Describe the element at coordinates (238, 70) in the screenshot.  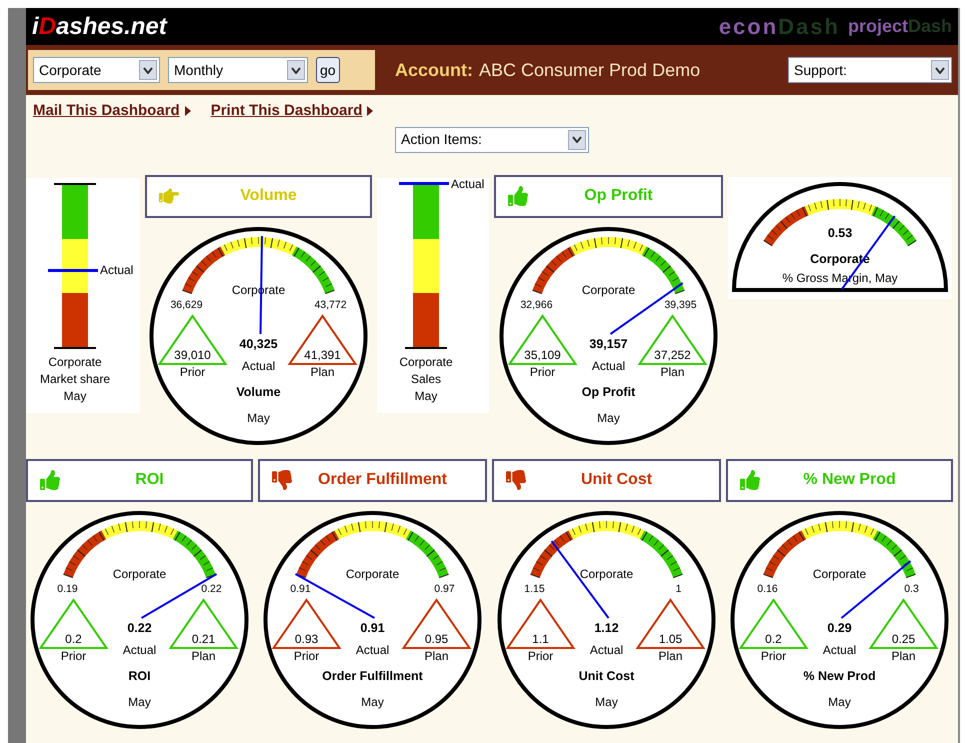
I see `period-select: Monthly` at that location.